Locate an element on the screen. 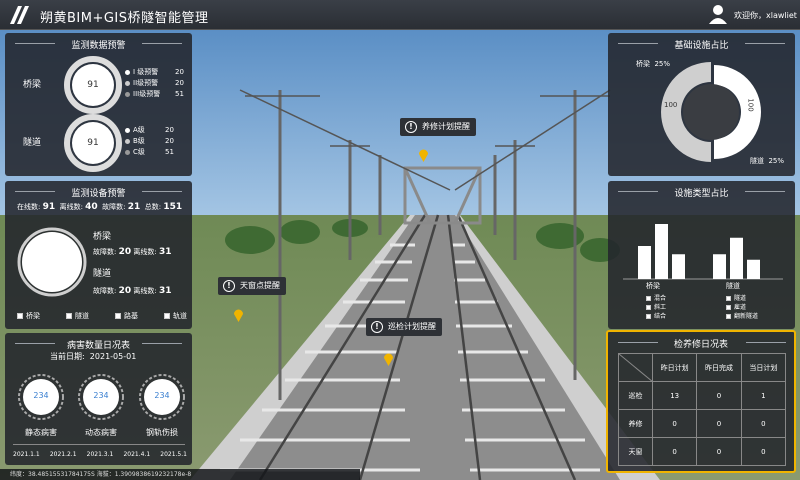  table-row: 养修 0 0 0 is located at coordinates (702, 423).